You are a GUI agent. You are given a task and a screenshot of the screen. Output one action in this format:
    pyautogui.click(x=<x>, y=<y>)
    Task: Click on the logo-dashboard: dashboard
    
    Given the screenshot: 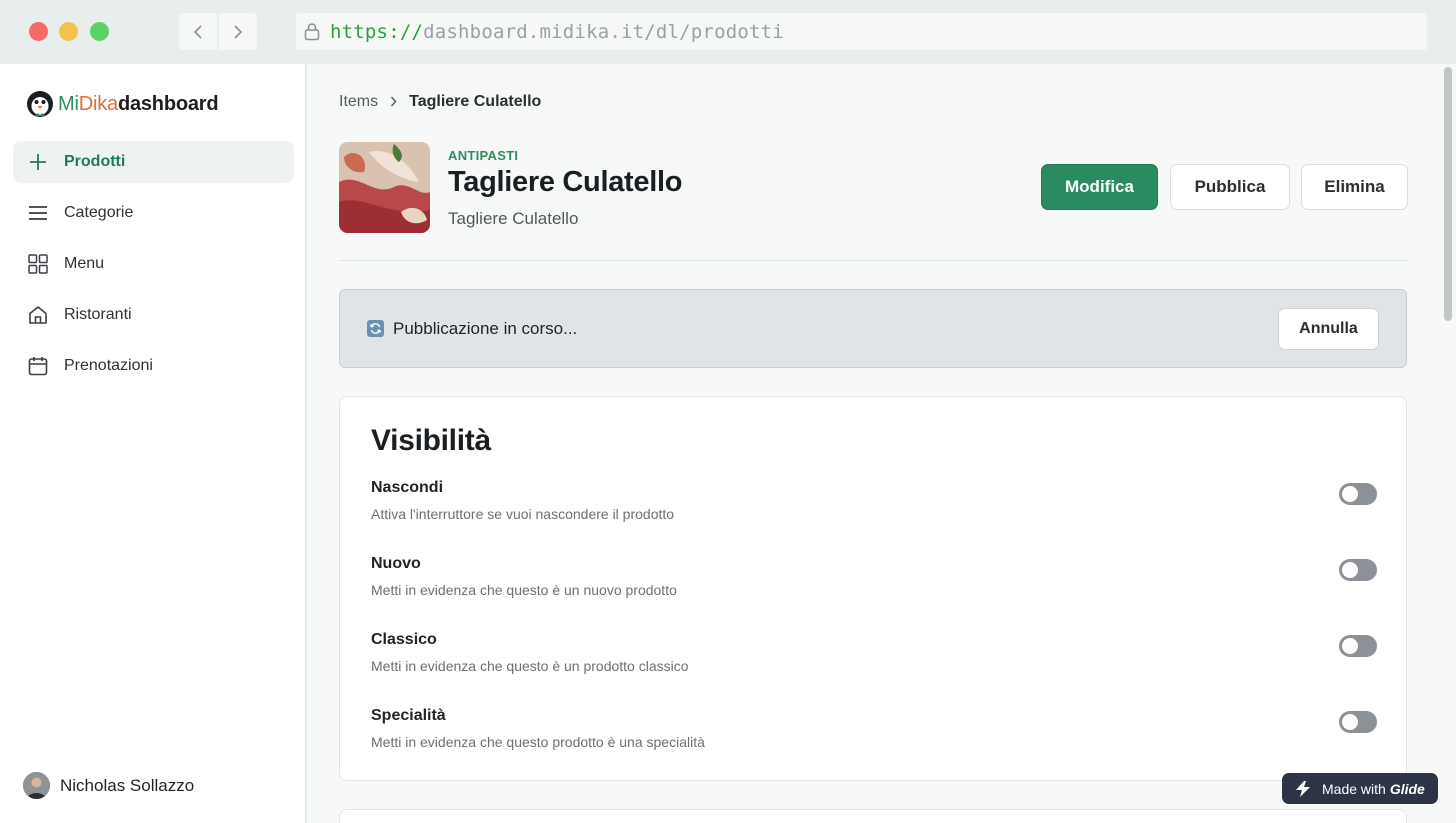 What is the action you would take?
    pyautogui.click(x=168, y=103)
    